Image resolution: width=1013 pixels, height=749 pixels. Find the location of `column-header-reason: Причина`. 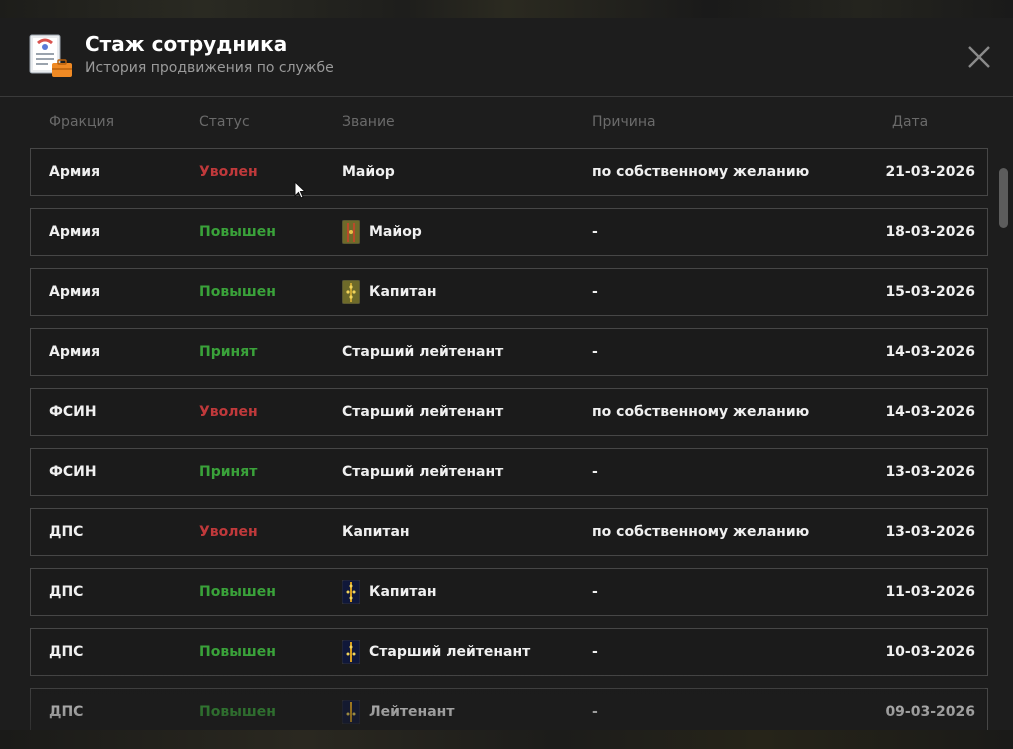

column-header-reason: Причина is located at coordinates (624, 122).